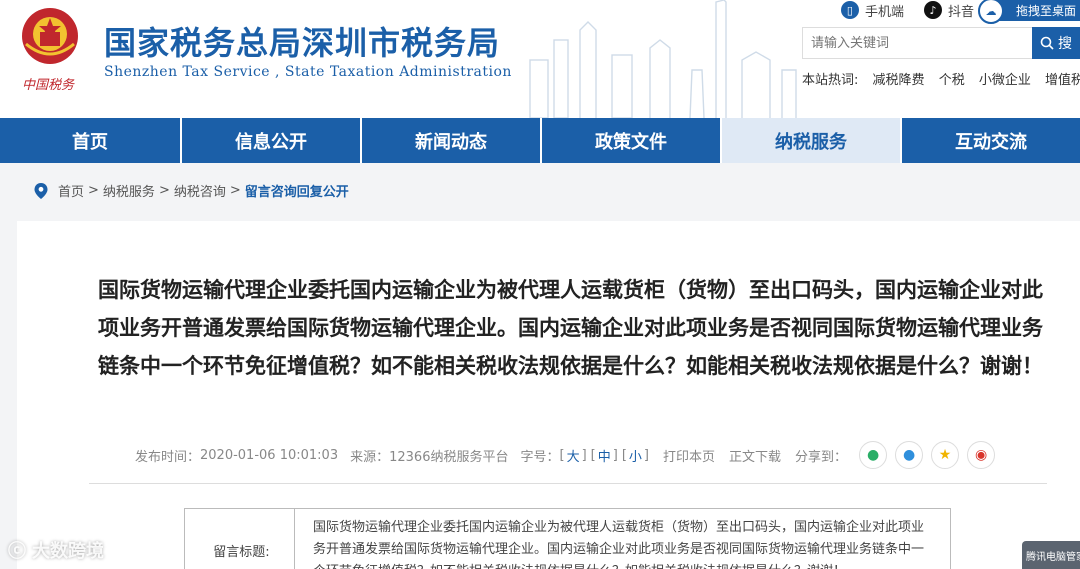  I want to click on nav-item-policy: 政策文件, so click(629, 140).